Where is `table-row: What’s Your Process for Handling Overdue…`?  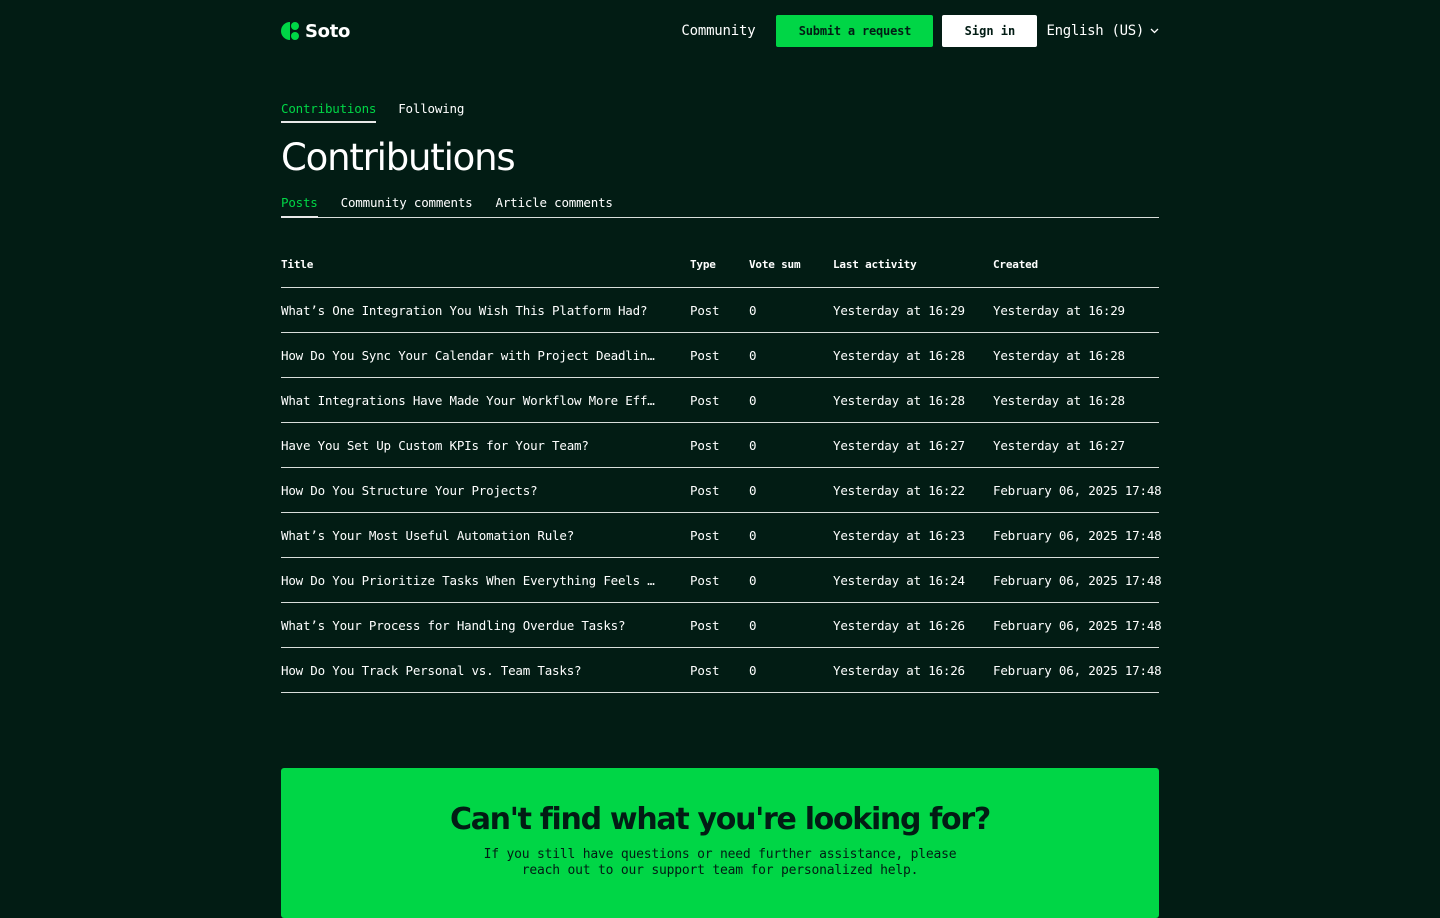 table-row: What’s Your Process for Handling Overdue… is located at coordinates (721, 625).